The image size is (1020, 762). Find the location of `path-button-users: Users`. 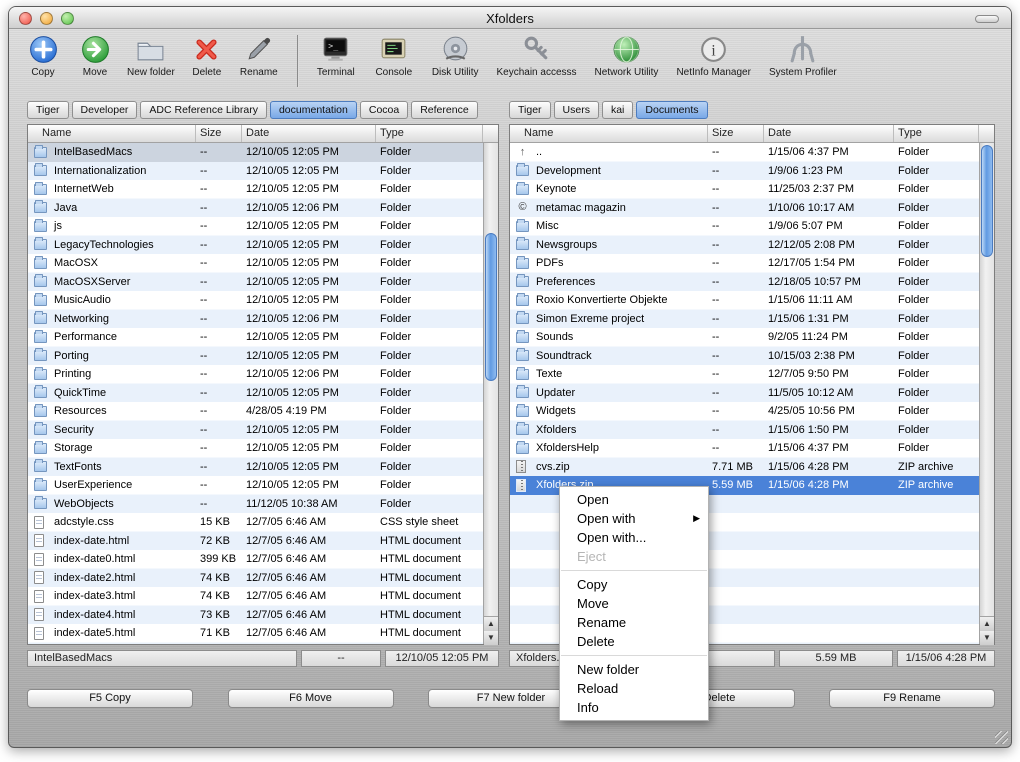

path-button-users: Users is located at coordinates (576, 110).